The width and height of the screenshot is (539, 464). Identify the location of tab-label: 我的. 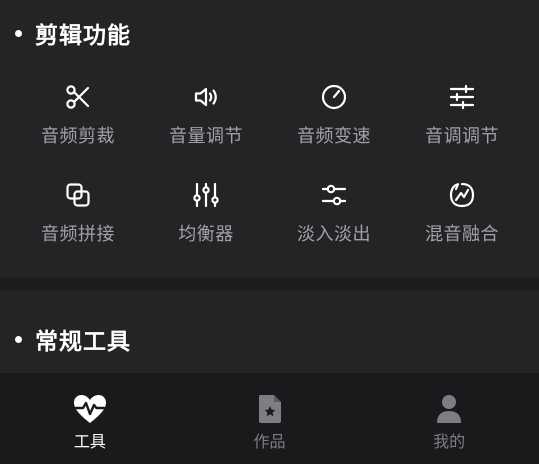
(449, 441).